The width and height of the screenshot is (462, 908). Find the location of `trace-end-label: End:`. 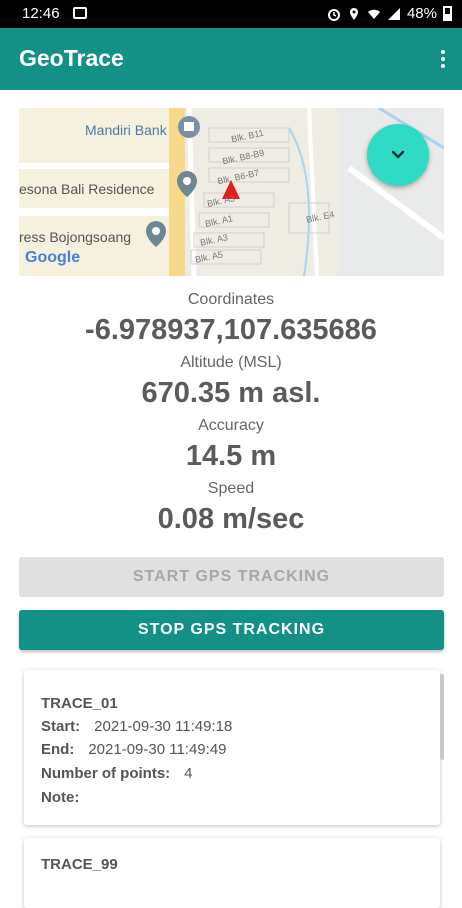

trace-end-label: End: is located at coordinates (58, 749).